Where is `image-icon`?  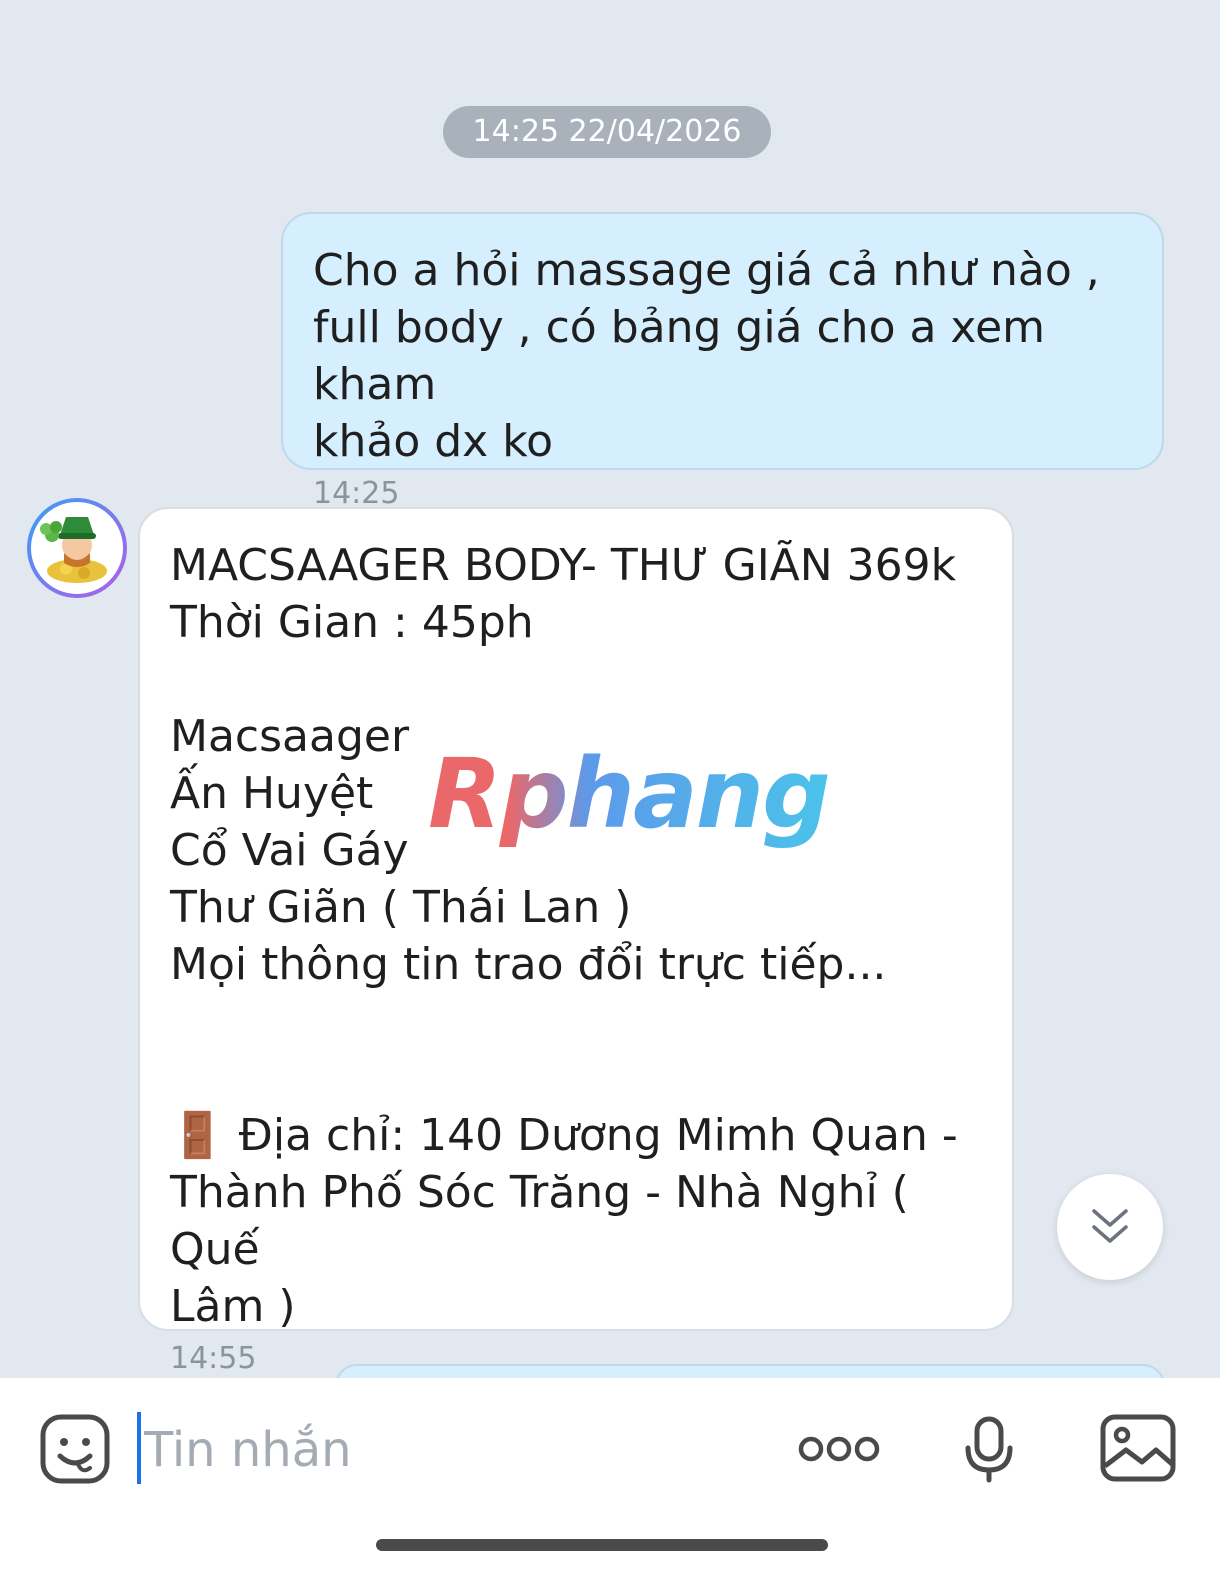 image-icon is located at coordinates (1138, 1448).